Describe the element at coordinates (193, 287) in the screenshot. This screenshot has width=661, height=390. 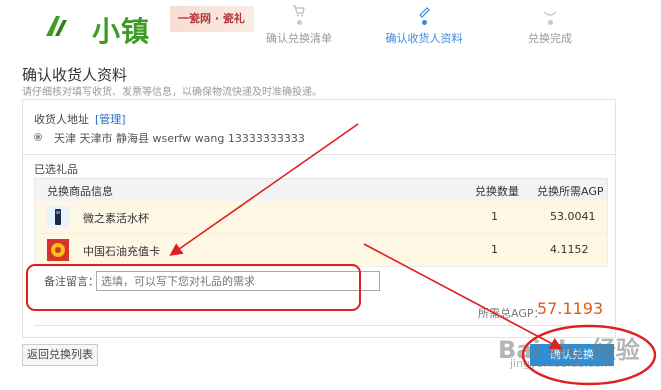
I see `annotation-box` at that location.